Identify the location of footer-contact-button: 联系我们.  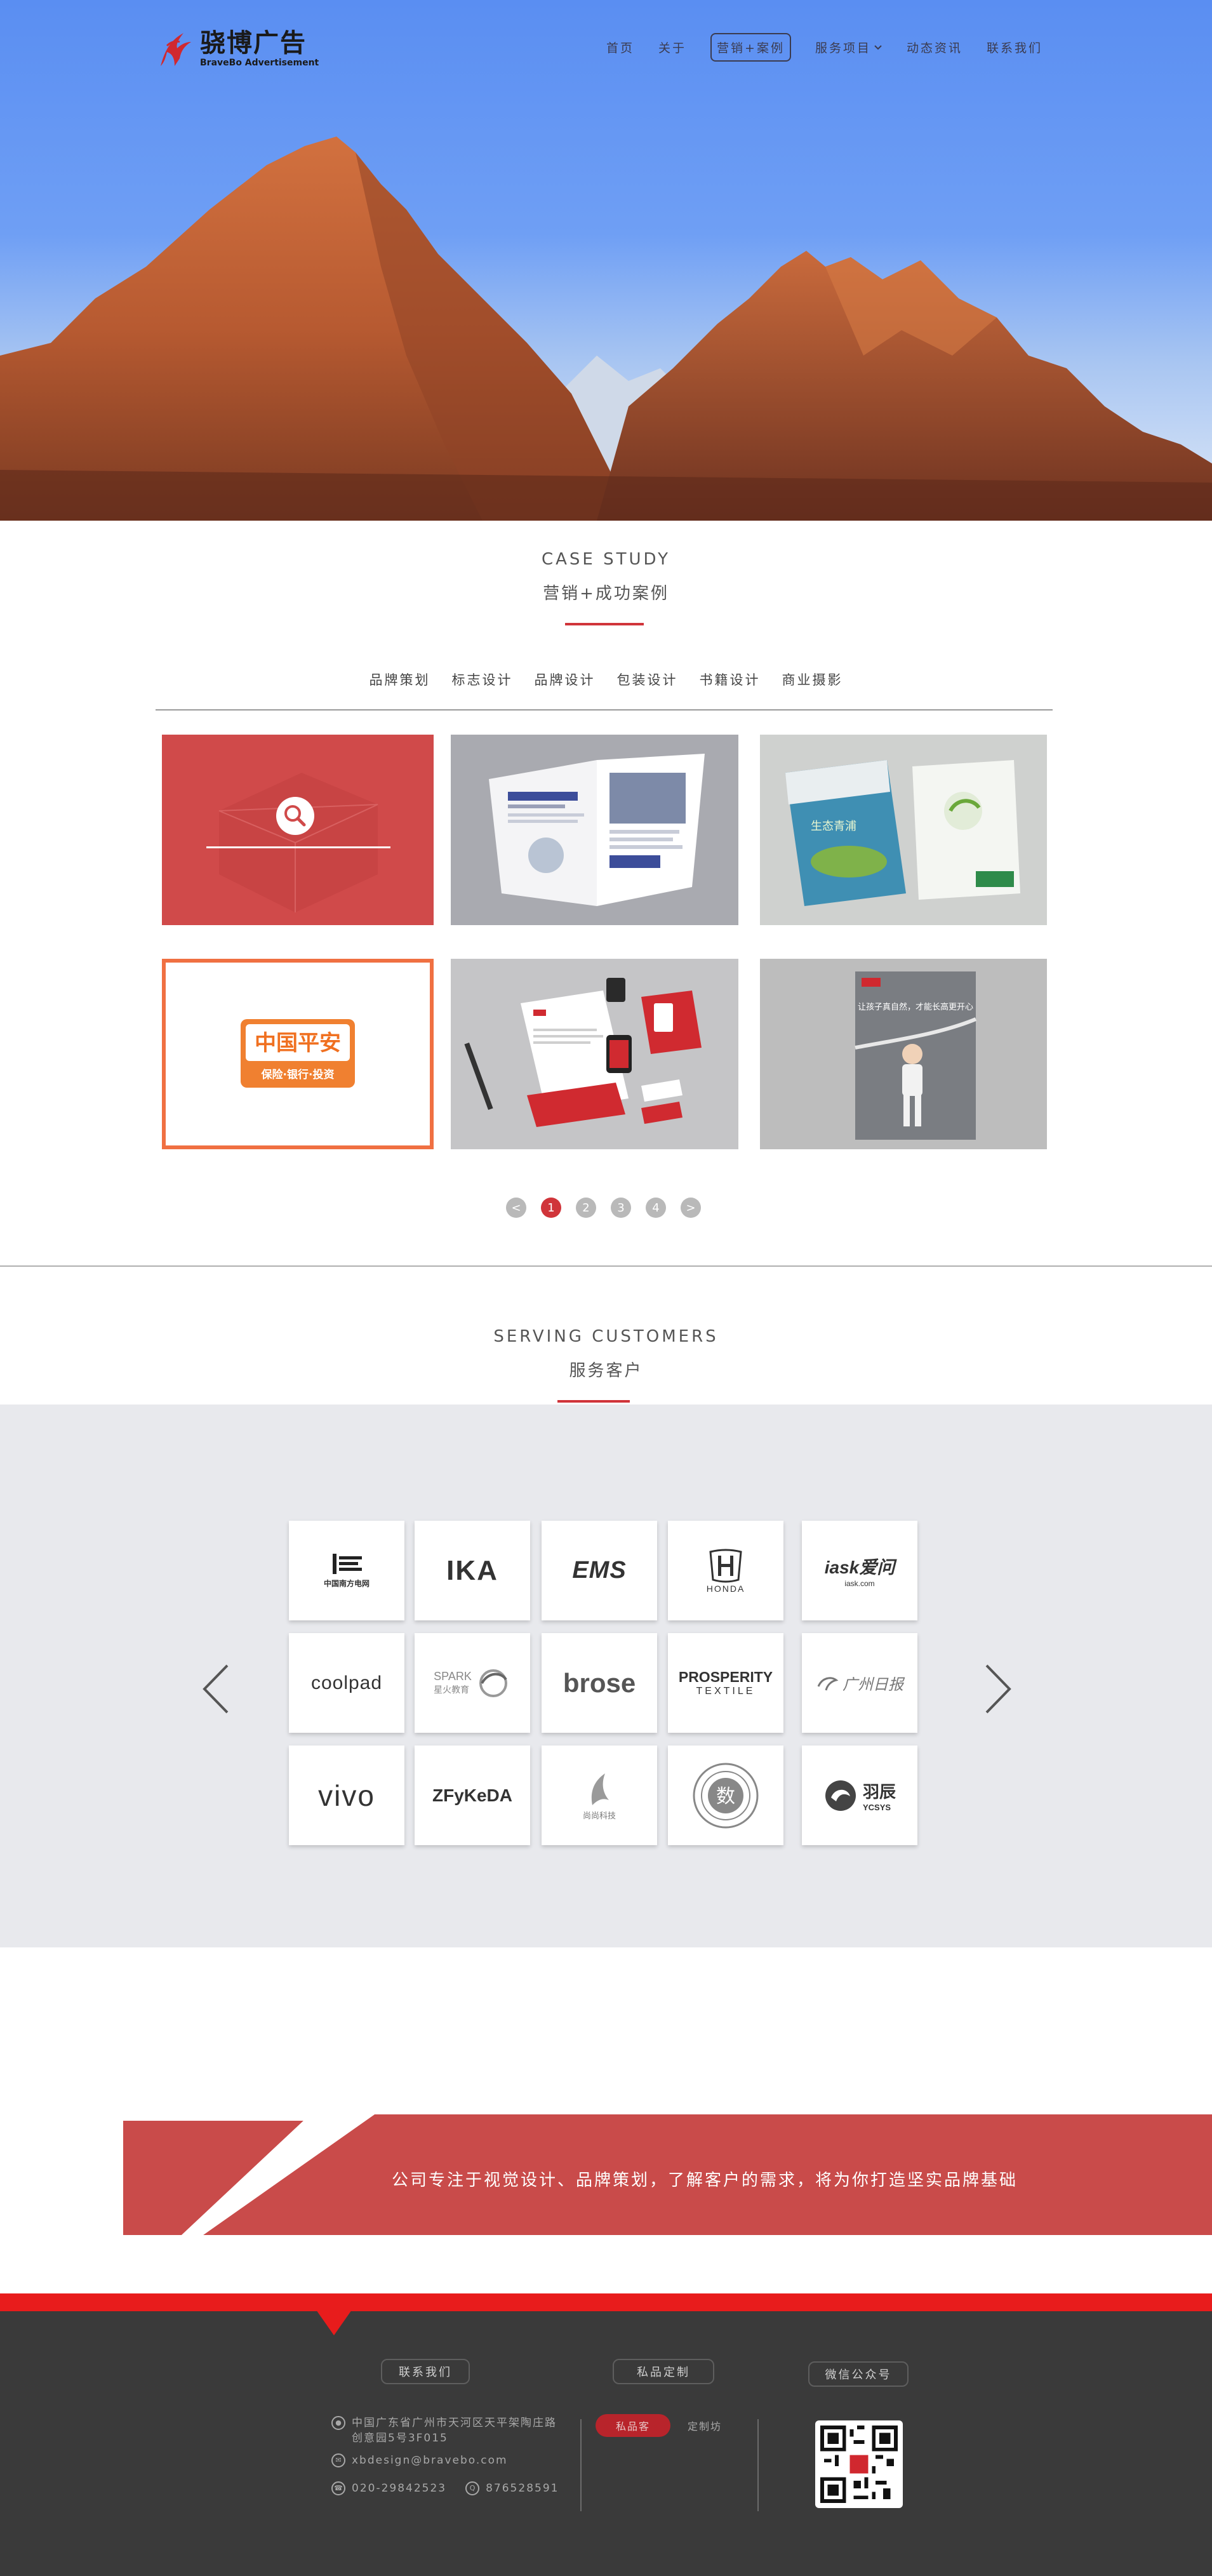
(425, 2371).